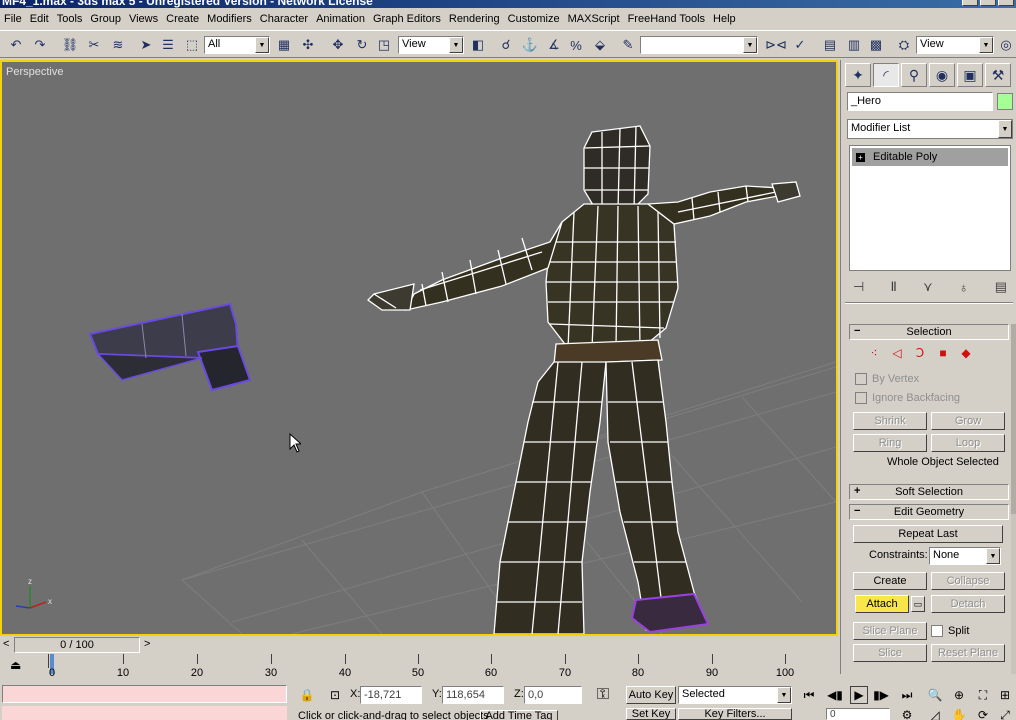 The image size is (1016, 720). What do you see at coordinates (70, 45) in the screenshot?
I see `select-link-icon: ⛓` at bounding box center [70, 45].